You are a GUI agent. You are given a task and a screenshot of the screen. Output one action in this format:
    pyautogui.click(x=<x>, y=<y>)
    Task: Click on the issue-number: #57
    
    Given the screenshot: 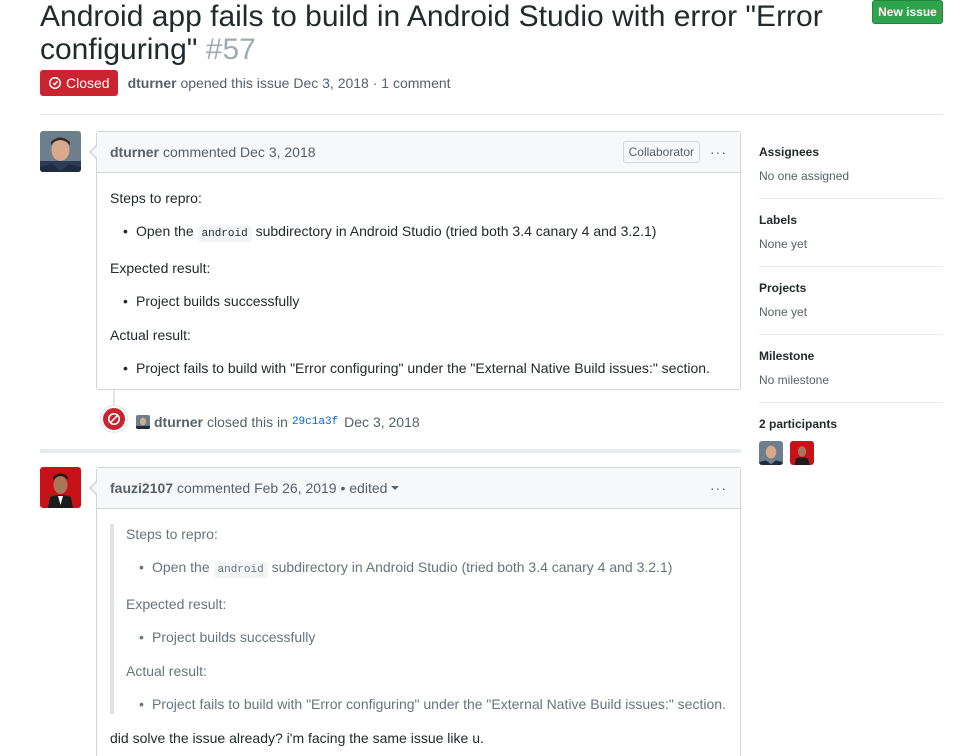 What is the action you would take?
    pyautogui.click(x=230, y=49)
    